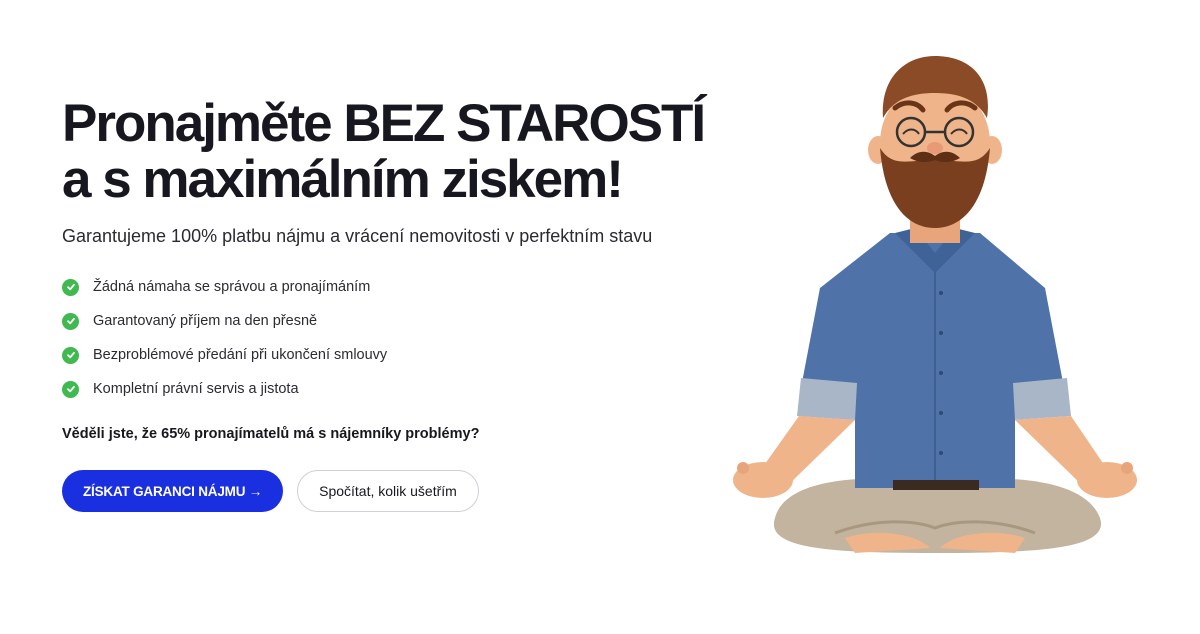  I want to click on feature-item: Garantovaný příjem na den přesně, so click(392, 321).